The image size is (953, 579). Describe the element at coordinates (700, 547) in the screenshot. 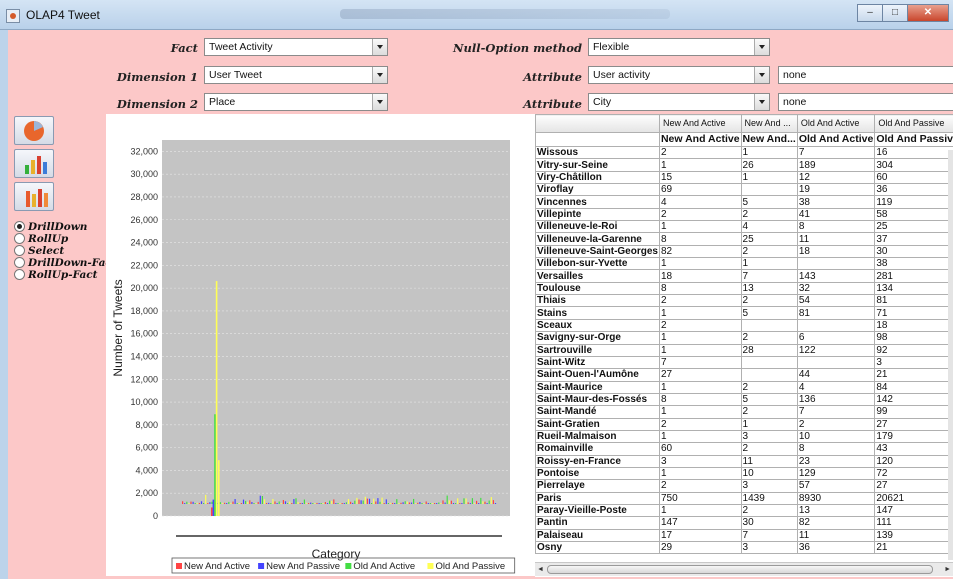

I see `value-cell: 29` at that location.